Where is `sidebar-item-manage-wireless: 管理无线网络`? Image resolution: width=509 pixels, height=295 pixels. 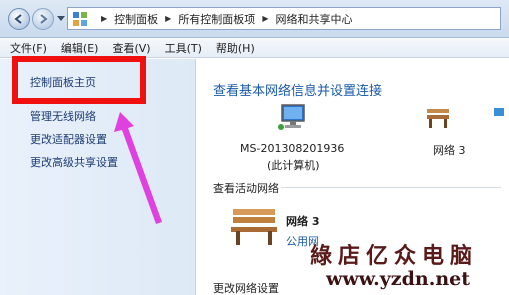
sidebar-item-manage-wireless: 管理无线网络 is located at coordinates (63, 116).